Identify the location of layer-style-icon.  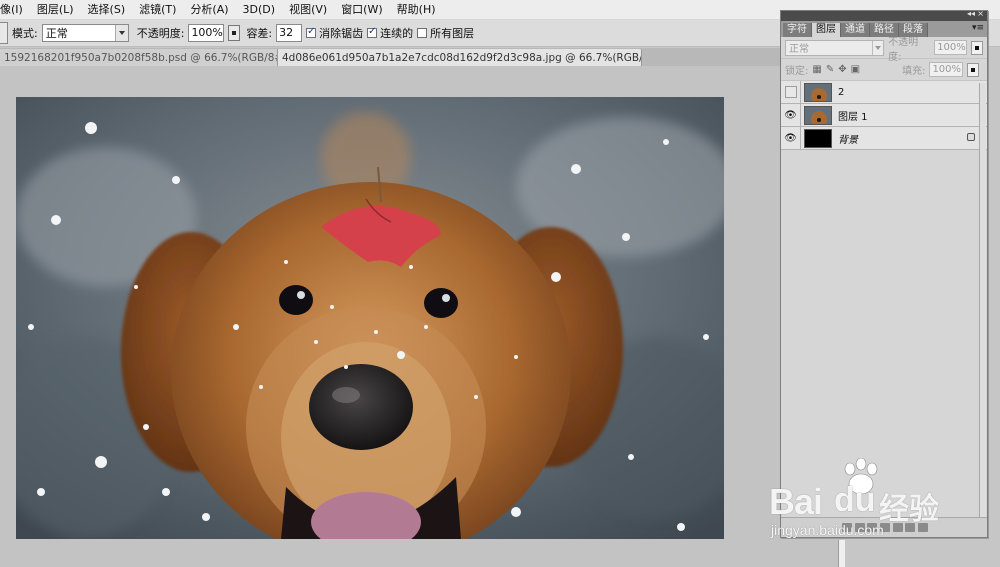
(859, 527).